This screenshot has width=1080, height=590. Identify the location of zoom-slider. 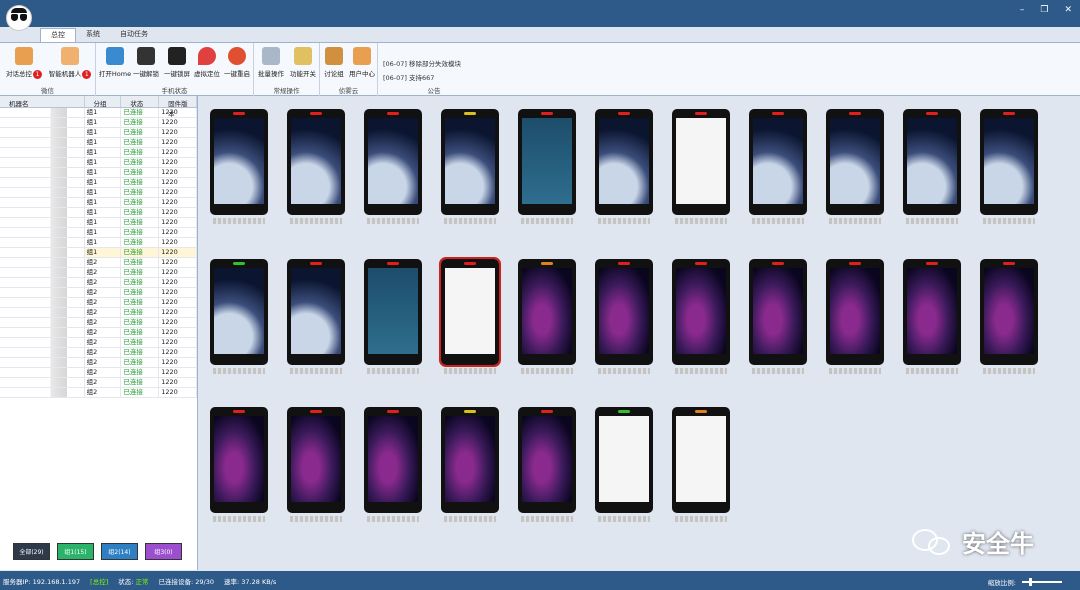
(1042, 582).